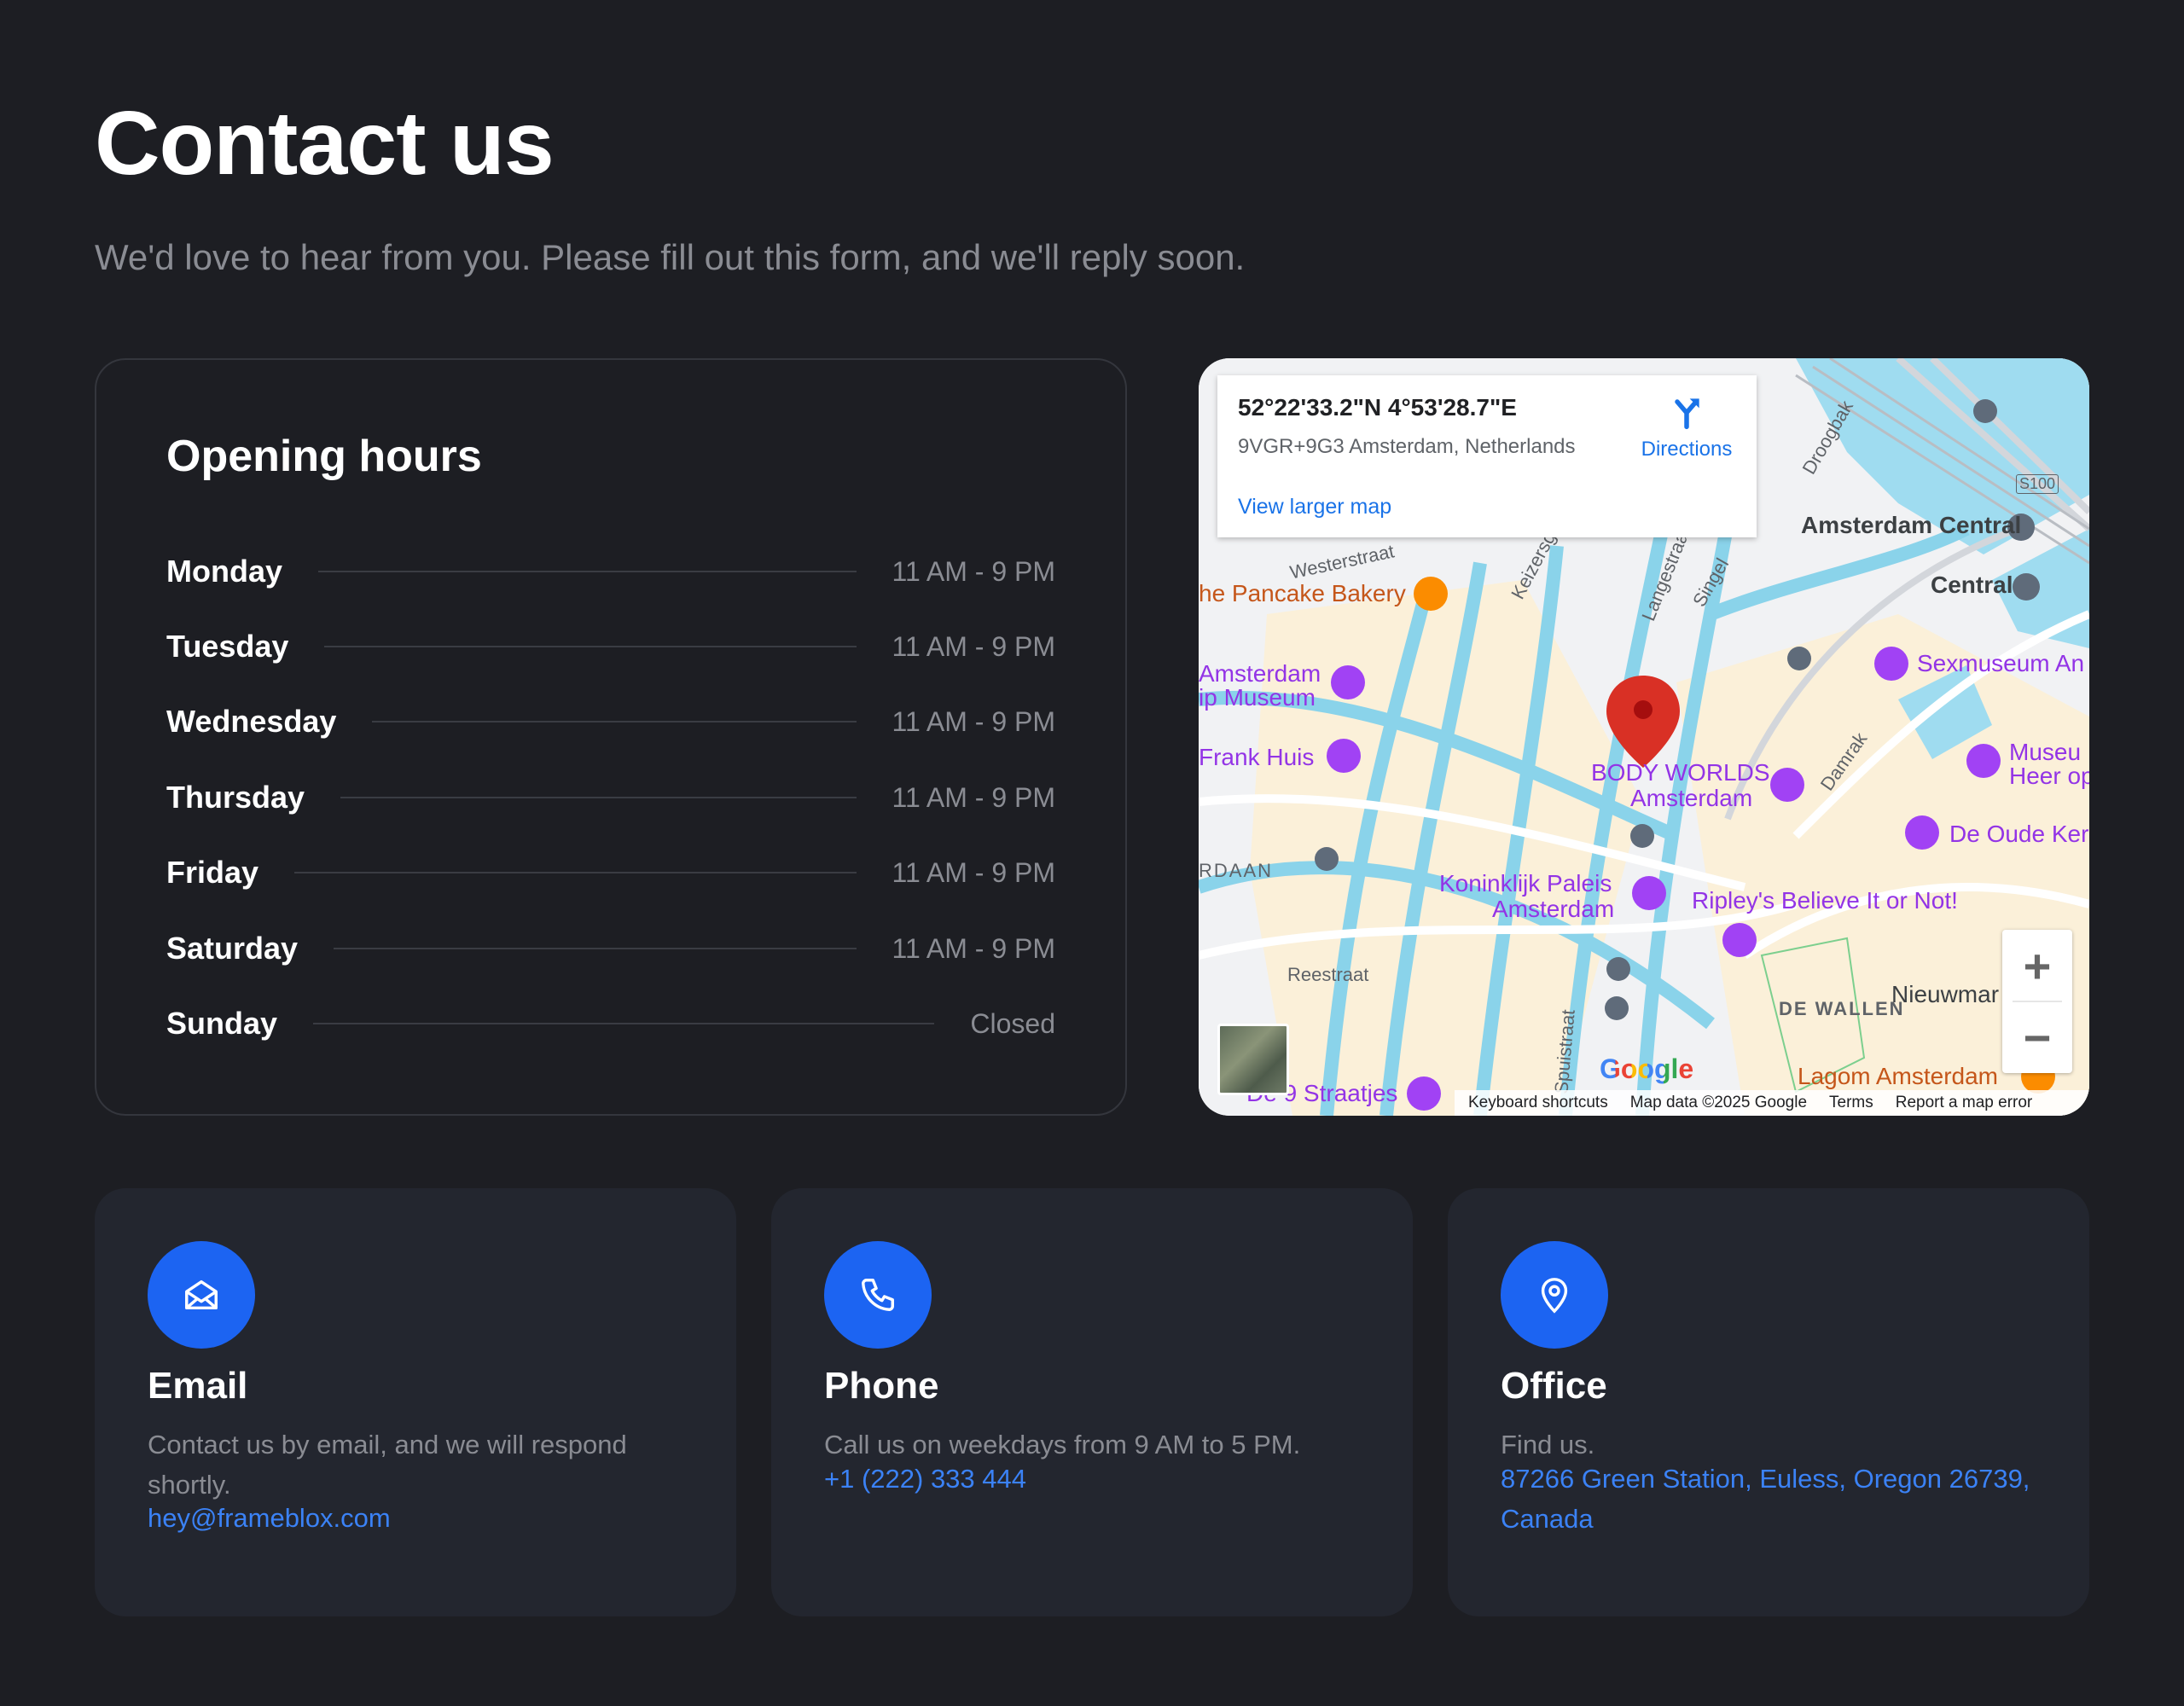 This screenshot has width=2184, height=1706. I want to click on hours-row-thursday: Thursday 11 AM - 9 PM, so click(611, 797).